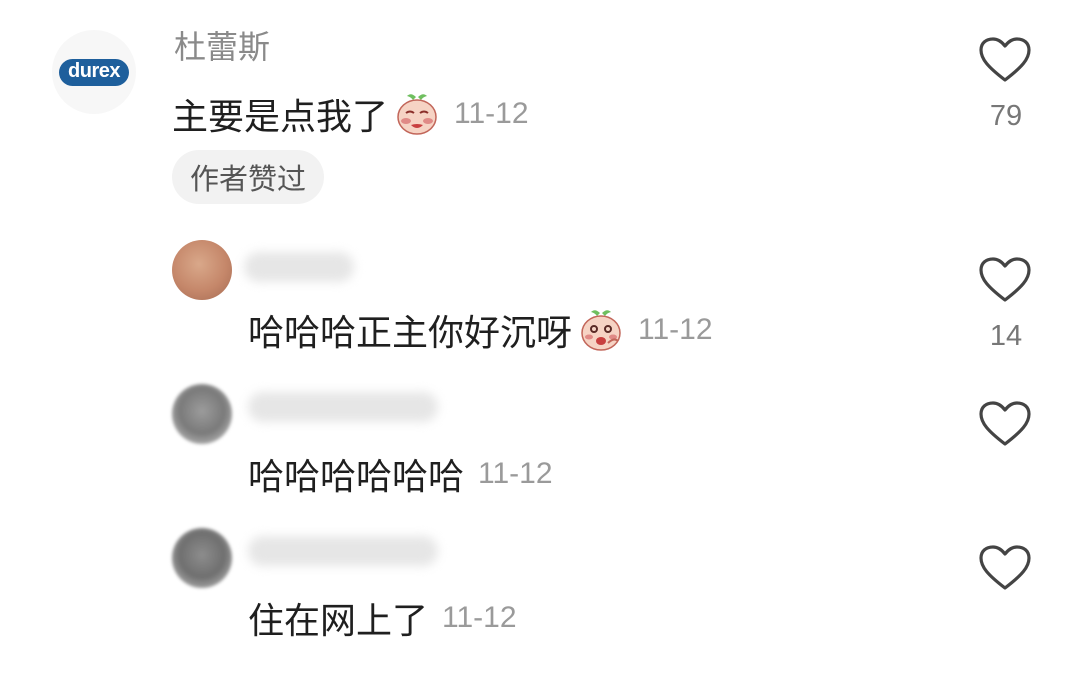  Describe the element at coordinates (248, 177) in the screenshot. I see `author-liked-badge: 作者赞过` at that location.